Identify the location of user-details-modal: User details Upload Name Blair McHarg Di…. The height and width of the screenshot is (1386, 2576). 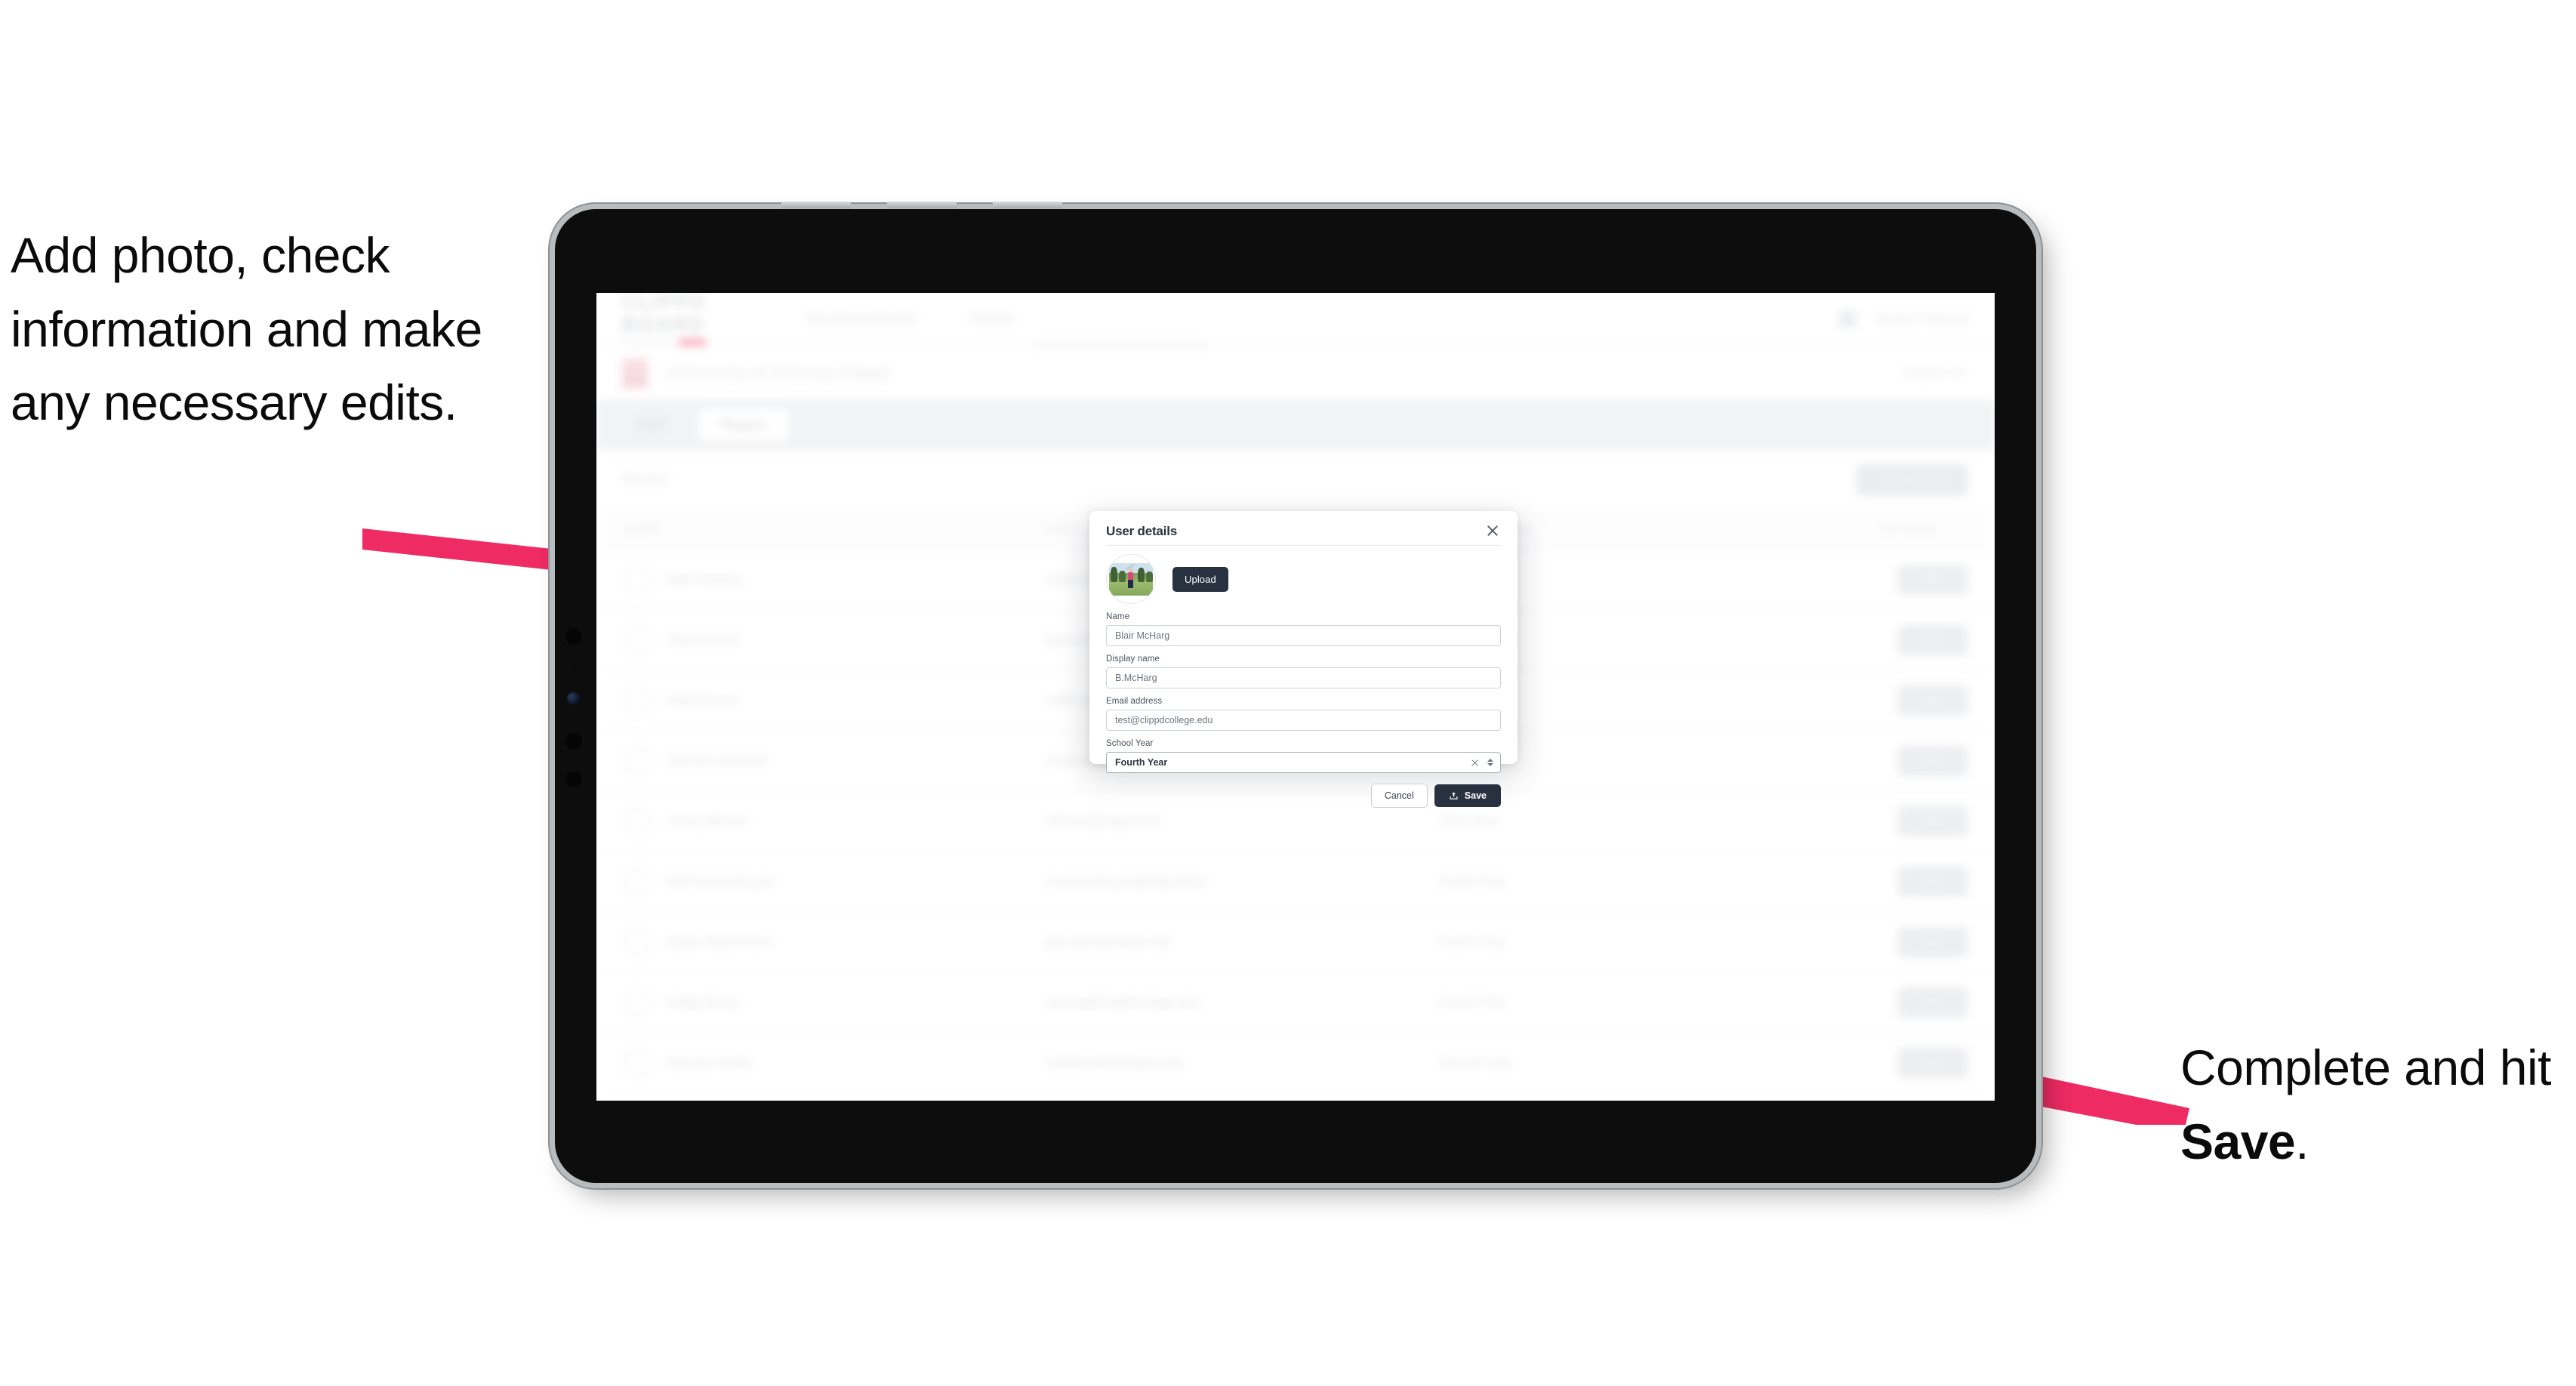
(1303, 659).